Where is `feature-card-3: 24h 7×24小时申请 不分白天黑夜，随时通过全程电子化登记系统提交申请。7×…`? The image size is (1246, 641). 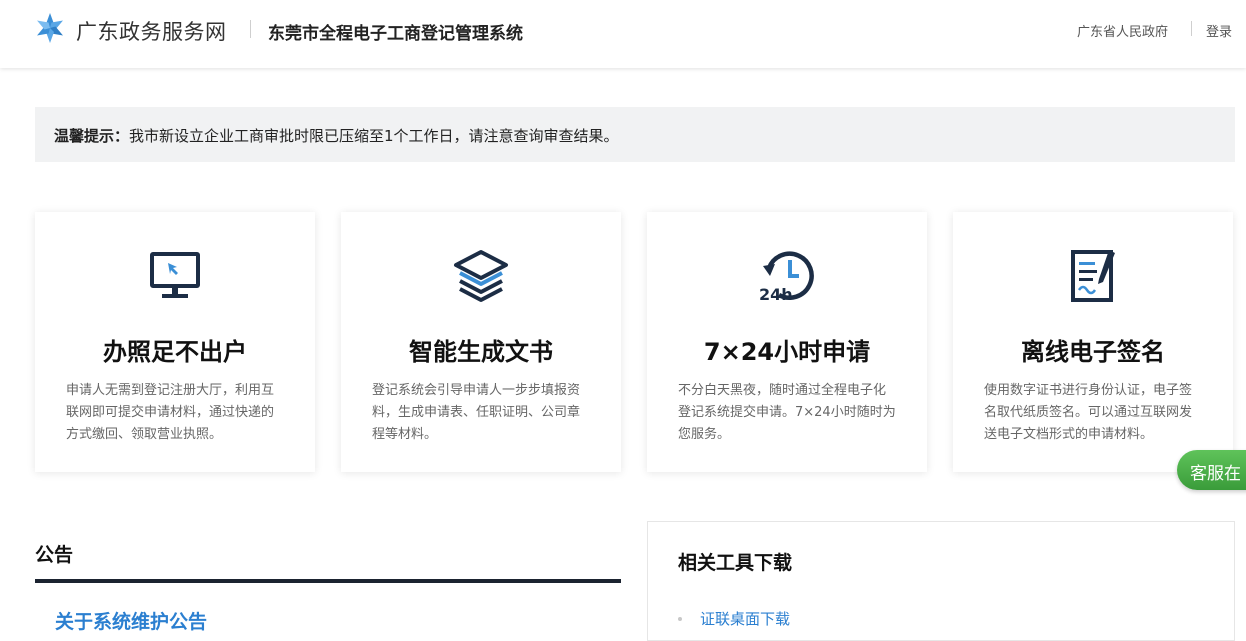 feature-card-3: 24h 7×24小时申请 不分白天黑夜，随时通过全程电子化登记系统提交申请。7×… is located at coordinates (787, 342).